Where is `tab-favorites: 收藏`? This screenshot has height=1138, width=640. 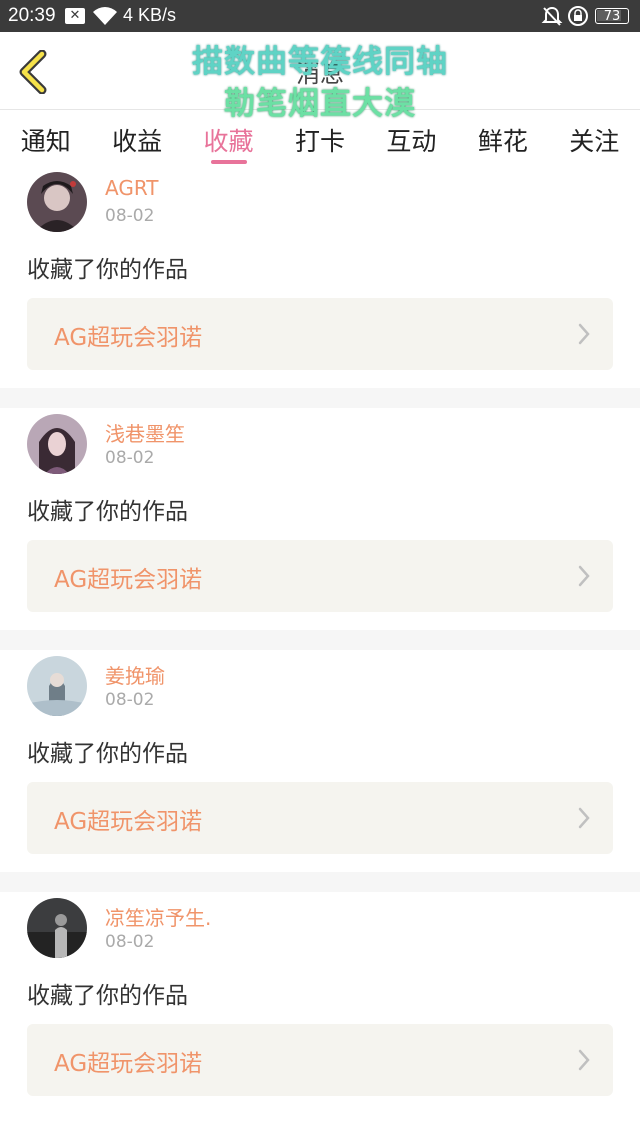
tab-favorites: 收藏 is located at coordinates (228, 138).